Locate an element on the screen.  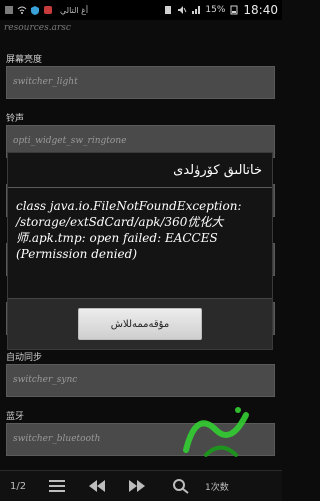
fast-forward-icon is located at coordinates (137, 486).